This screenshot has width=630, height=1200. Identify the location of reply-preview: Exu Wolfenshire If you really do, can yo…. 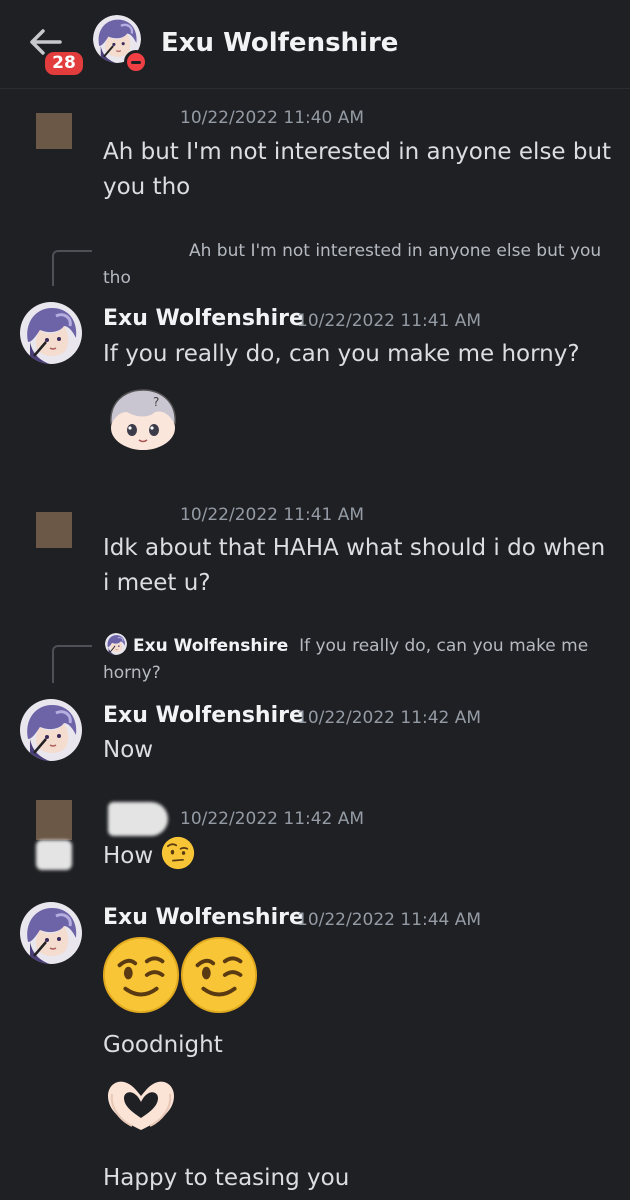
(353, 660).